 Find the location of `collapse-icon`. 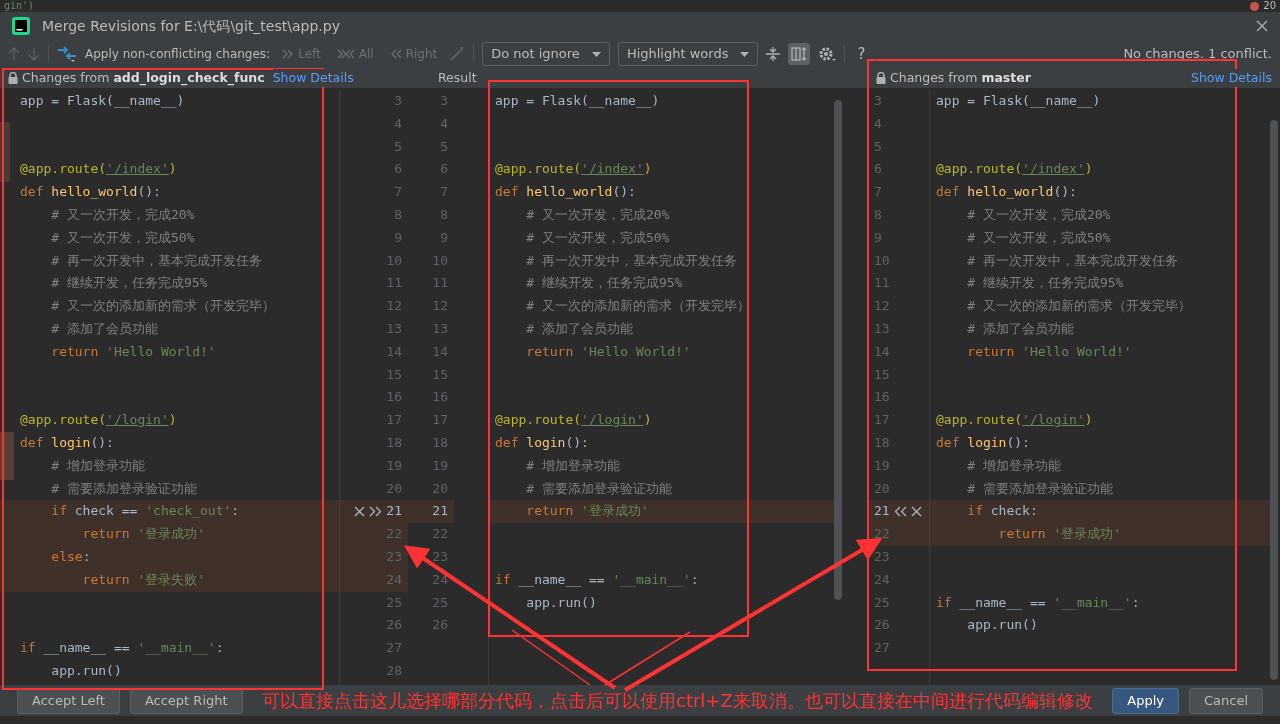

collapse-icon is located at coordinates (773, 54).